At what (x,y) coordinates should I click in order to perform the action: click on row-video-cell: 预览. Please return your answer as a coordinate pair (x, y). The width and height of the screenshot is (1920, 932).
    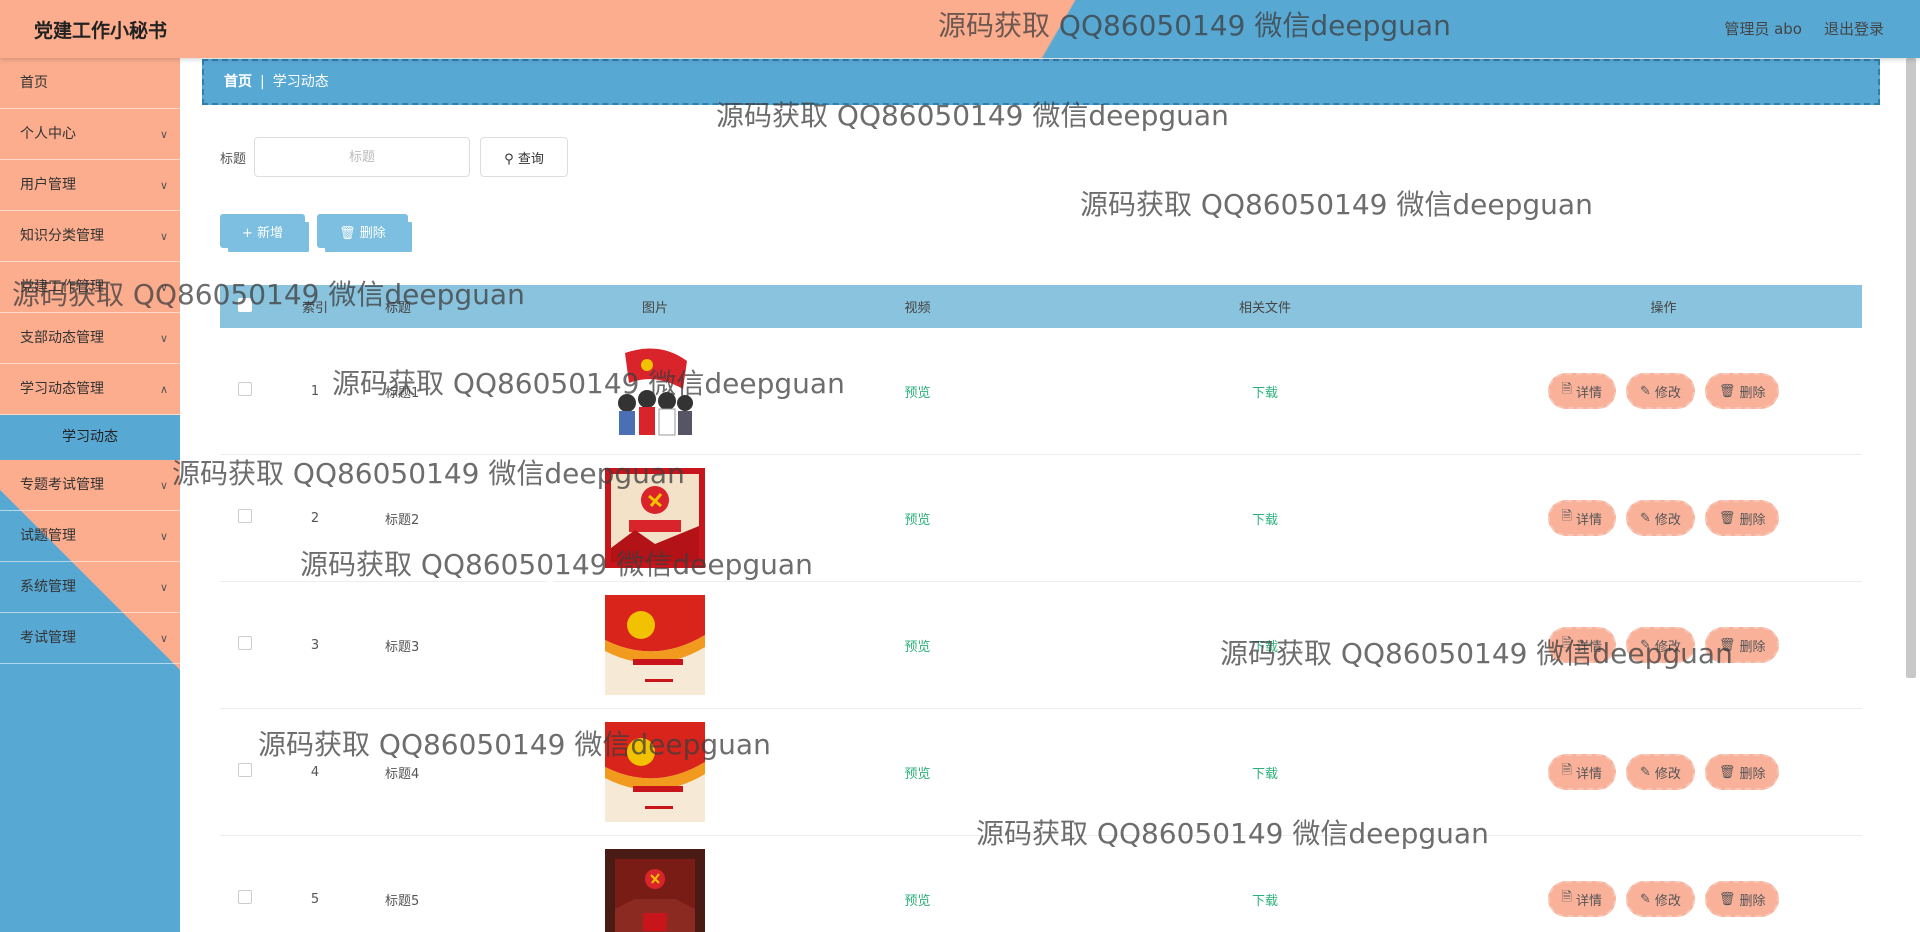
    Looking at the image, I should click on (917, 645).